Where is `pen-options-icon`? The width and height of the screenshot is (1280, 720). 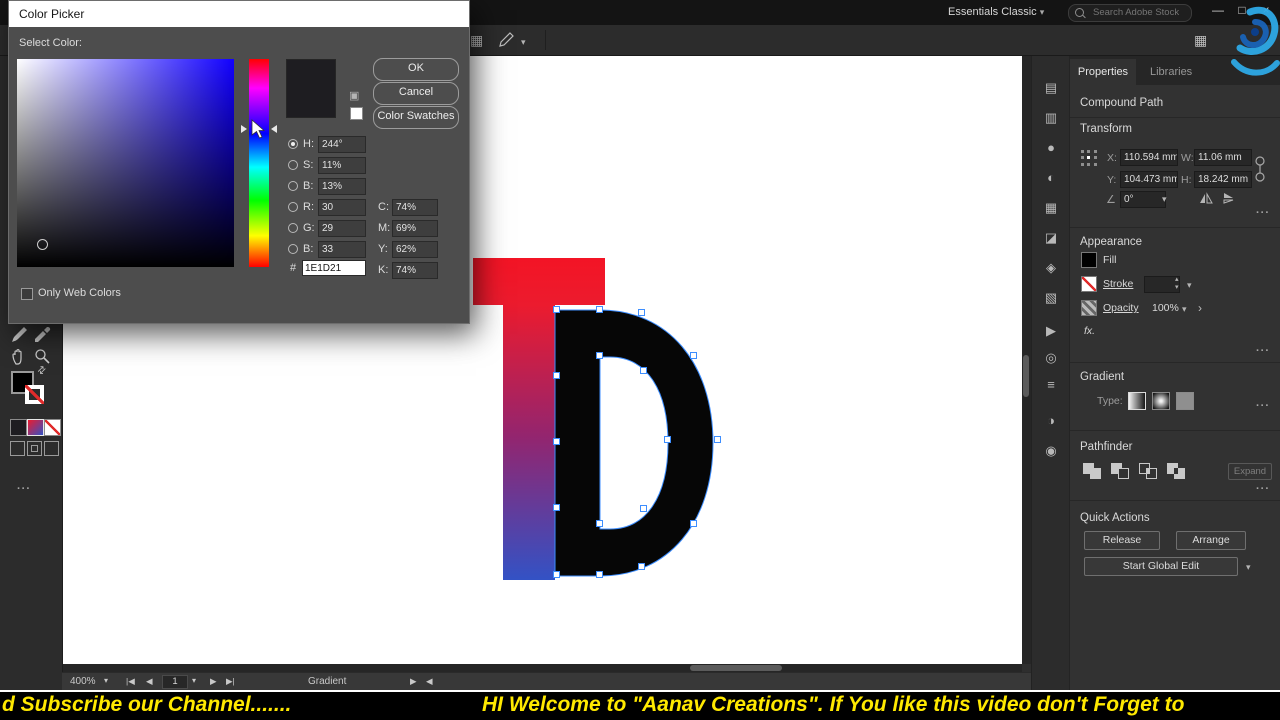
pen-options-icon is located at coordinates (506, 41).